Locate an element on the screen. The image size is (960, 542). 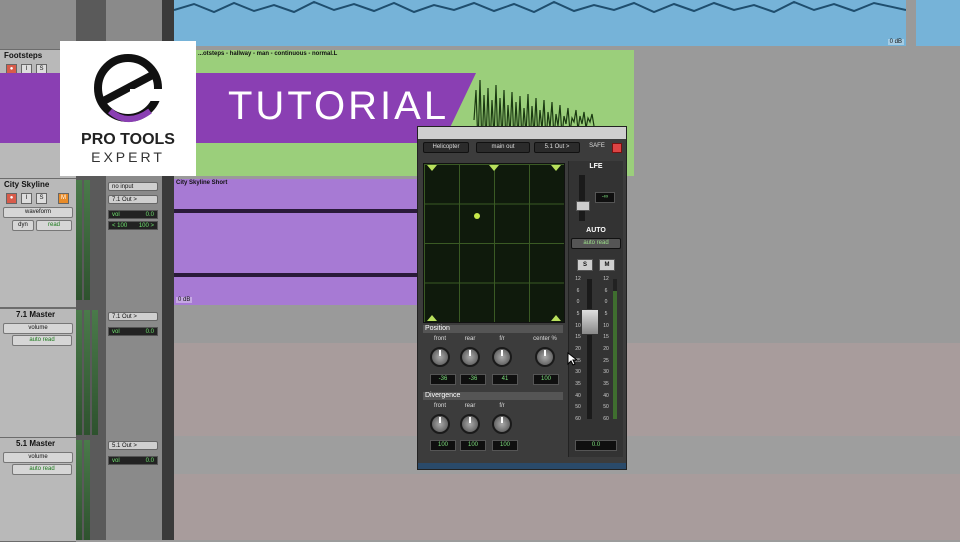
audio-clip-top: 0 dB is located at coordinates (540, 23).